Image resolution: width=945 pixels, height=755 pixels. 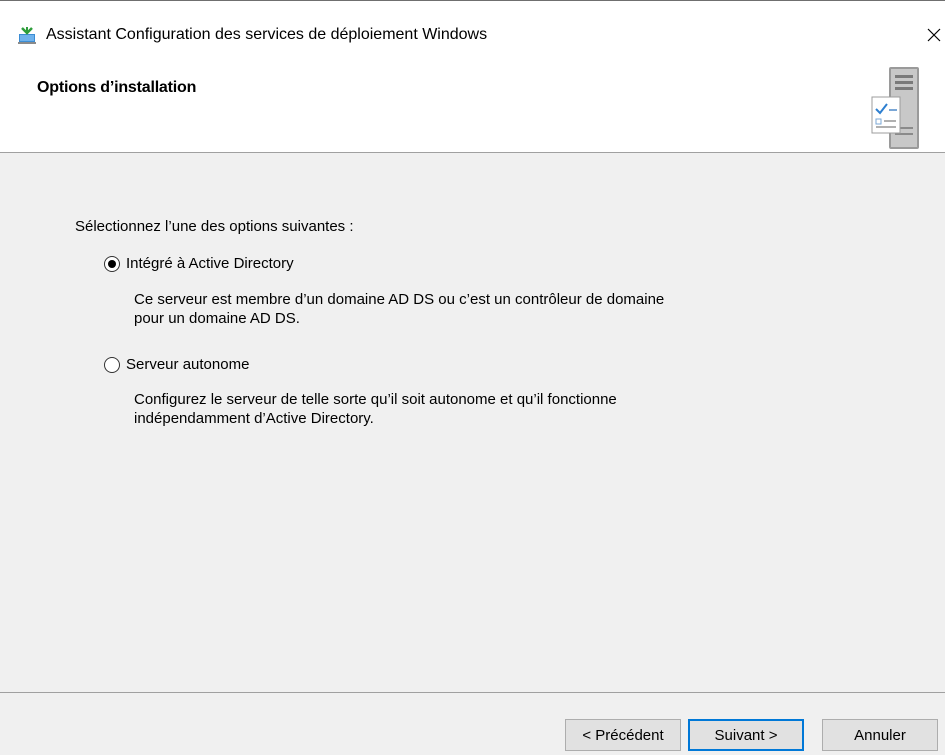 I want to click on description-line: indépendamment d’Active Directory., so click(x=254, y=418).